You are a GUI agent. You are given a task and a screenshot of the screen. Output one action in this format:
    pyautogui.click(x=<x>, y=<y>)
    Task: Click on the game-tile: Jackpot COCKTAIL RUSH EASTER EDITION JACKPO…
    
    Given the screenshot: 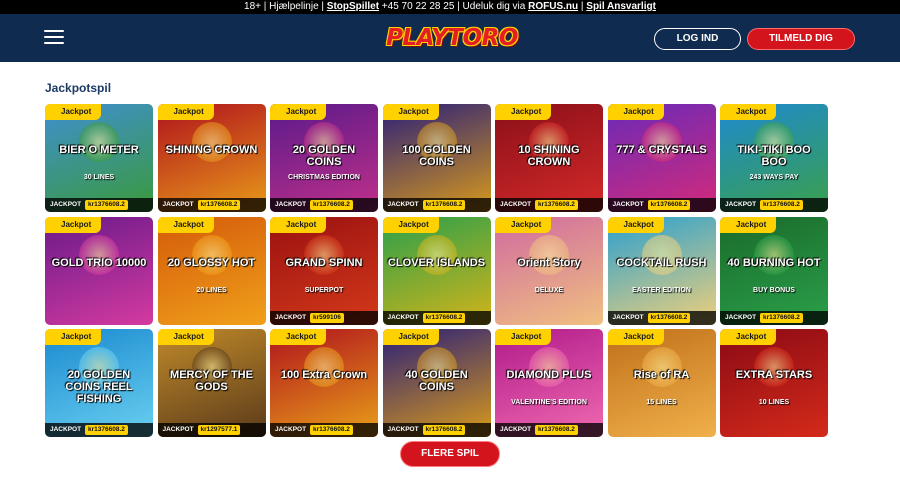 What is the action you would take?
    pyautogui.click(x=661, y=270)
    